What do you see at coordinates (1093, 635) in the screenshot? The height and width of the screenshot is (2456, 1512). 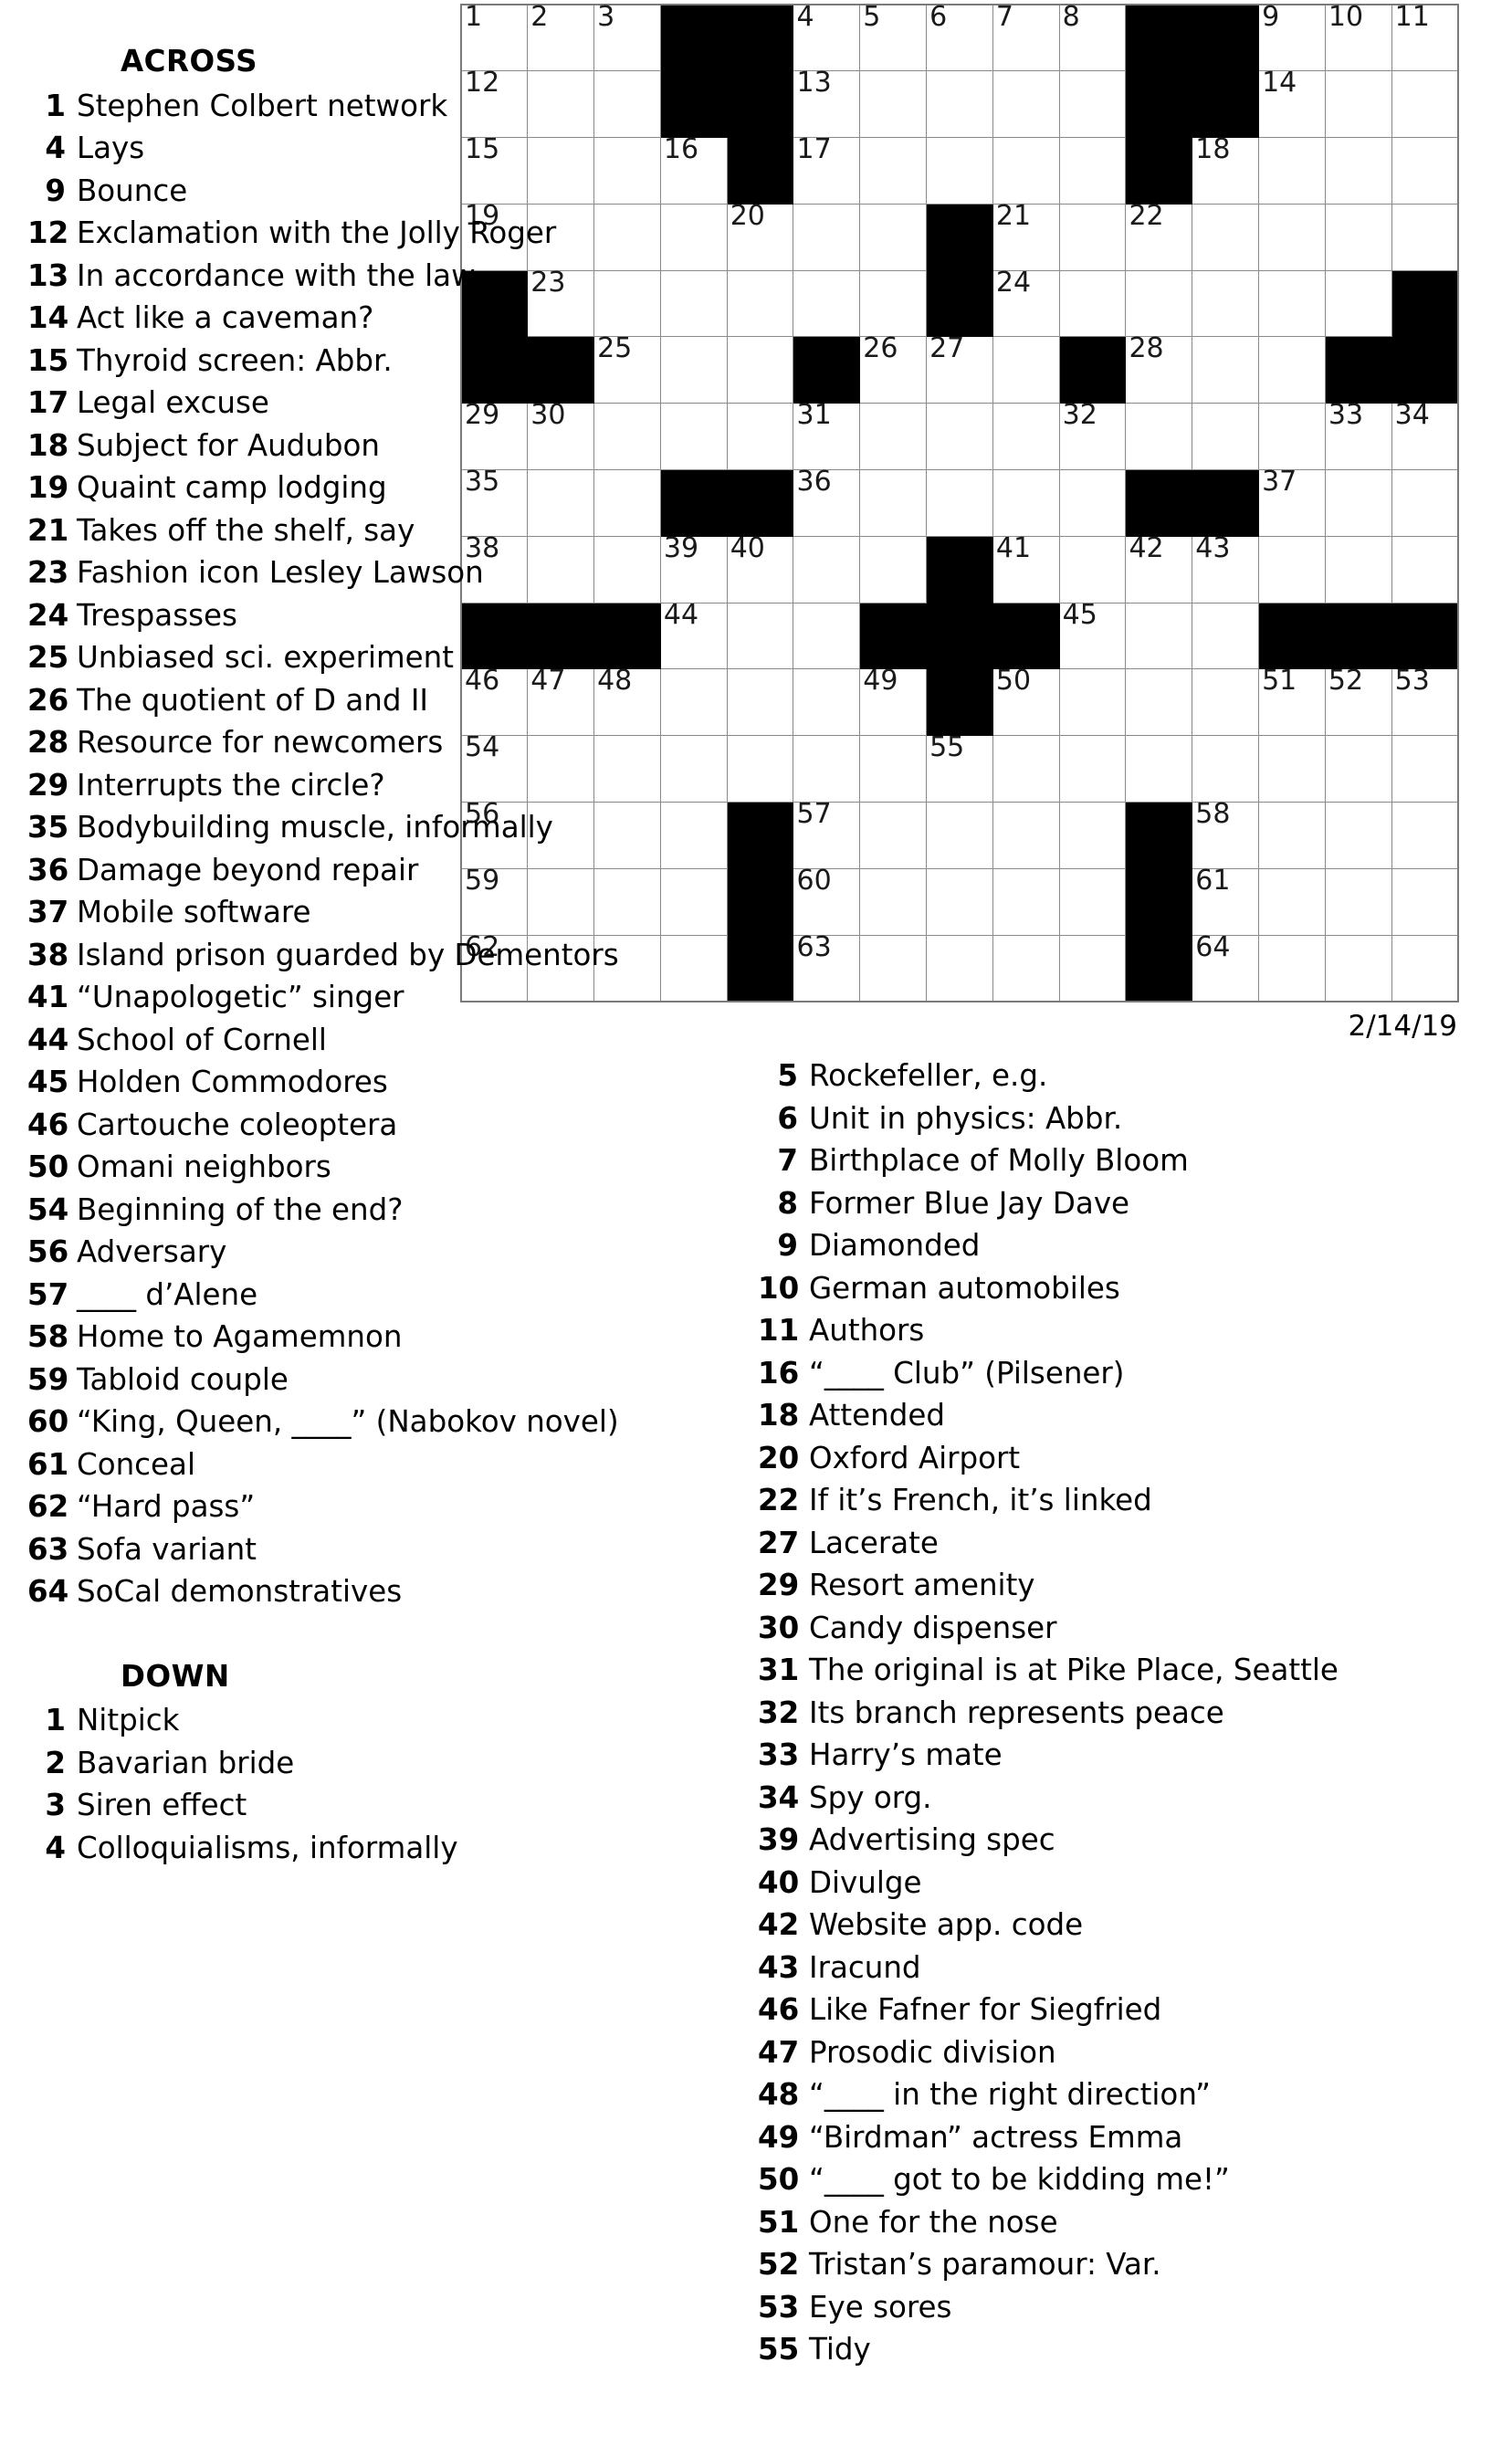 I see `crossword-cell: 45` at bounding box center [1093, 635].